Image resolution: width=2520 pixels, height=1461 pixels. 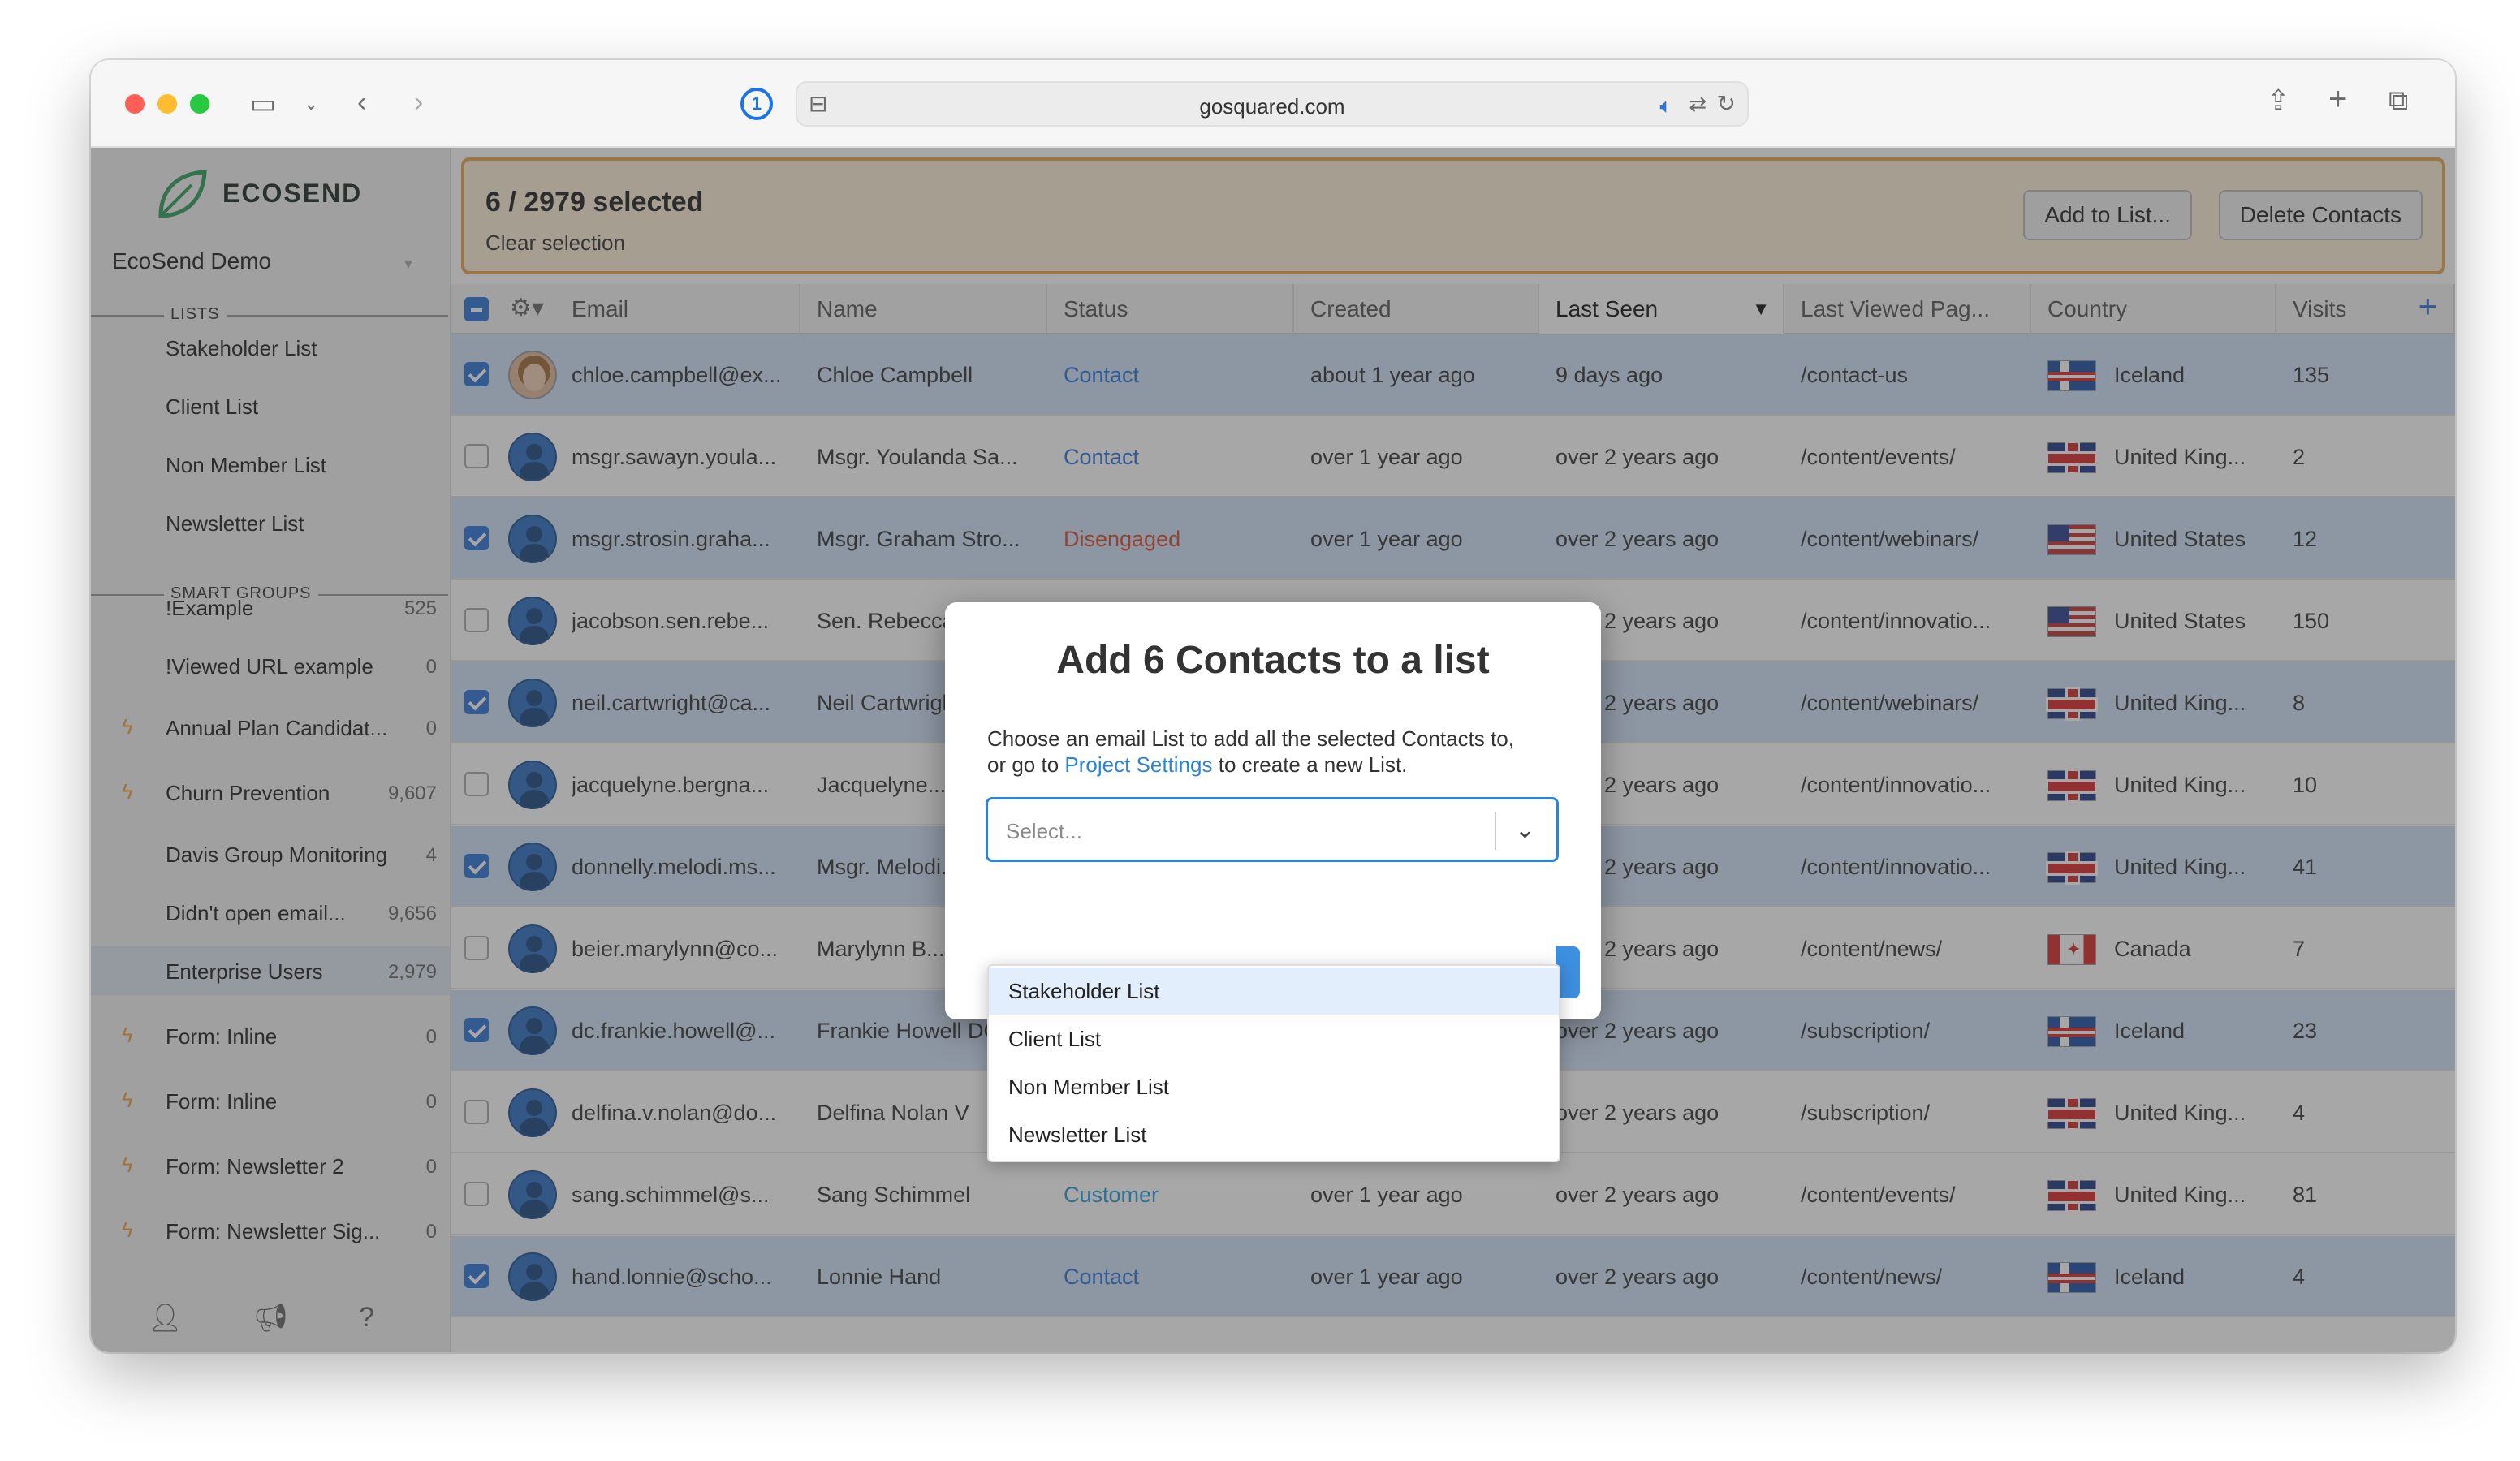 What do you see at coordinates (1026, 765) in the screenshot?
I see `modal-description-line-2: or go to` at bounding box center [1026, 765].